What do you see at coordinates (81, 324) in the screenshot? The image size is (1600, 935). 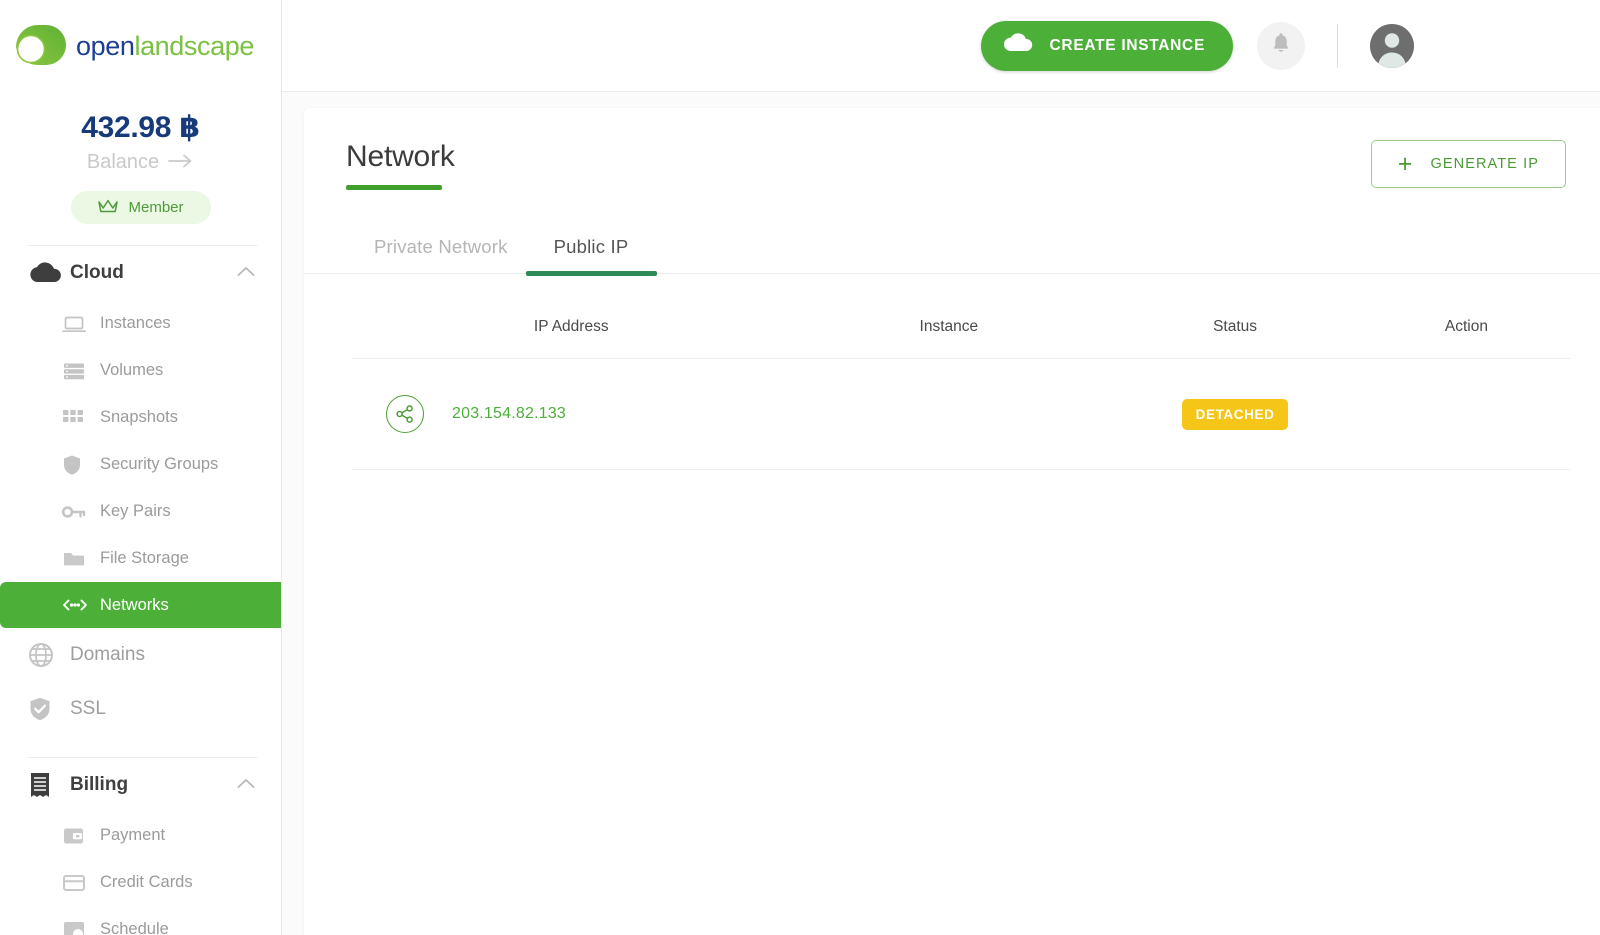 I see `laptop-icon` at bounding box center [81, 324].